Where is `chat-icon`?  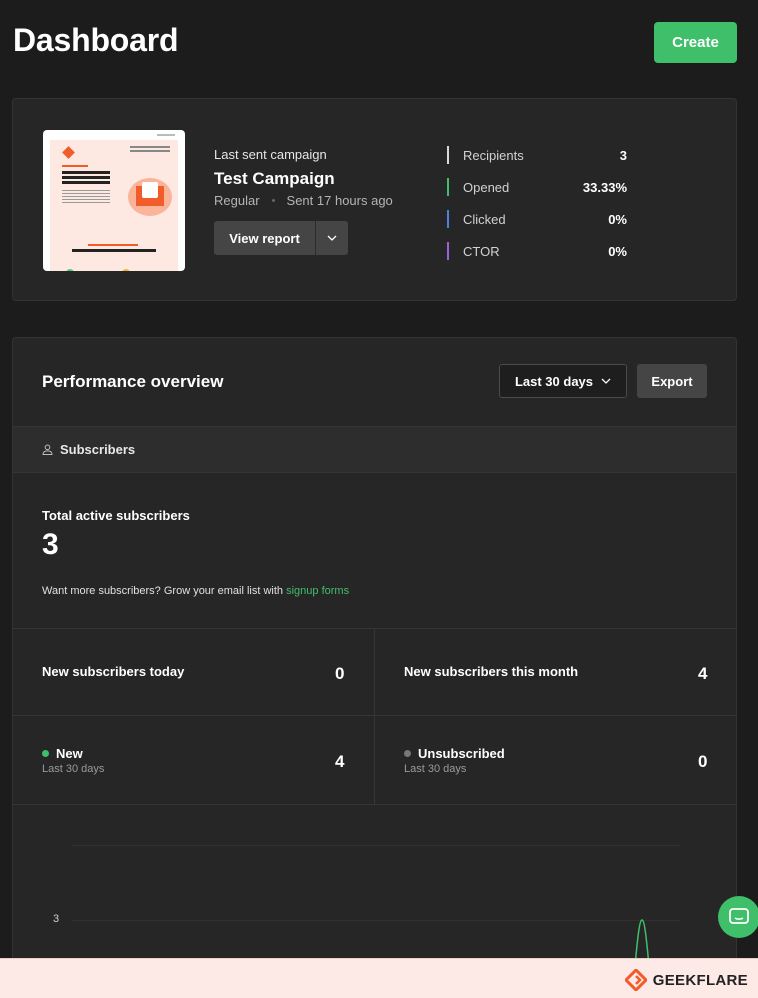
chat-icon is located at coordinates (739, 916).